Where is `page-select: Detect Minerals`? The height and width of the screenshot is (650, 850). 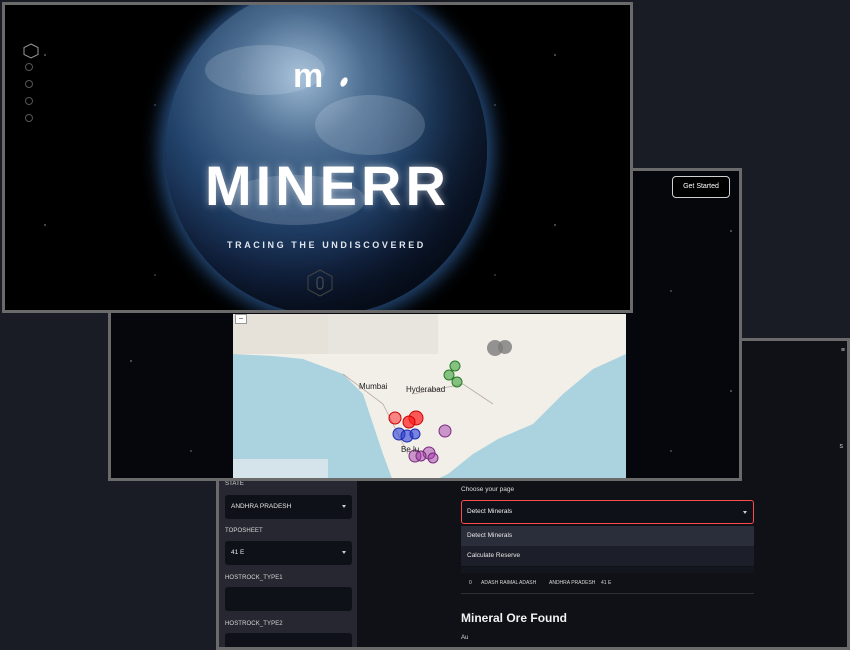
page-select: Detect Minerals is located at coordinates (607, 512).